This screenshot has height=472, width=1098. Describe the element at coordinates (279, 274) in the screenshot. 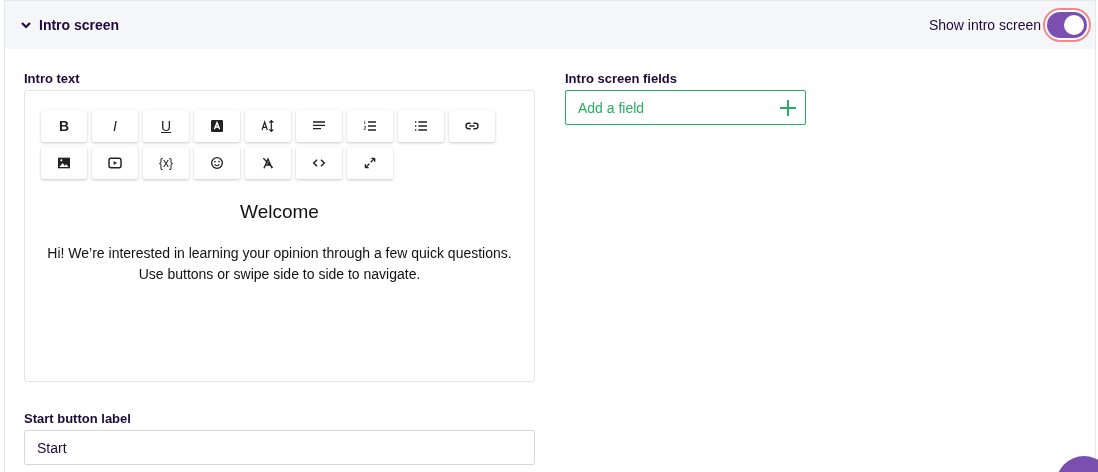

I see `intro-paragraph: Use buttons or swipe side to side to navigate.` at that location.